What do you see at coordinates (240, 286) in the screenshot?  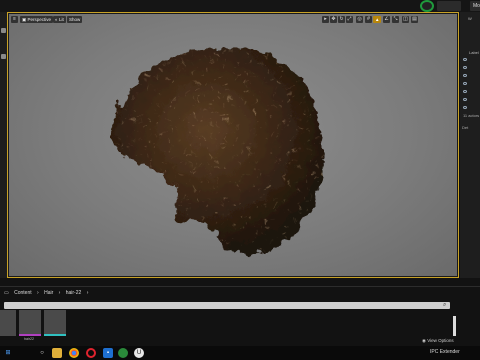 I see `content-browser-divider` at bounding box center [240, 286].